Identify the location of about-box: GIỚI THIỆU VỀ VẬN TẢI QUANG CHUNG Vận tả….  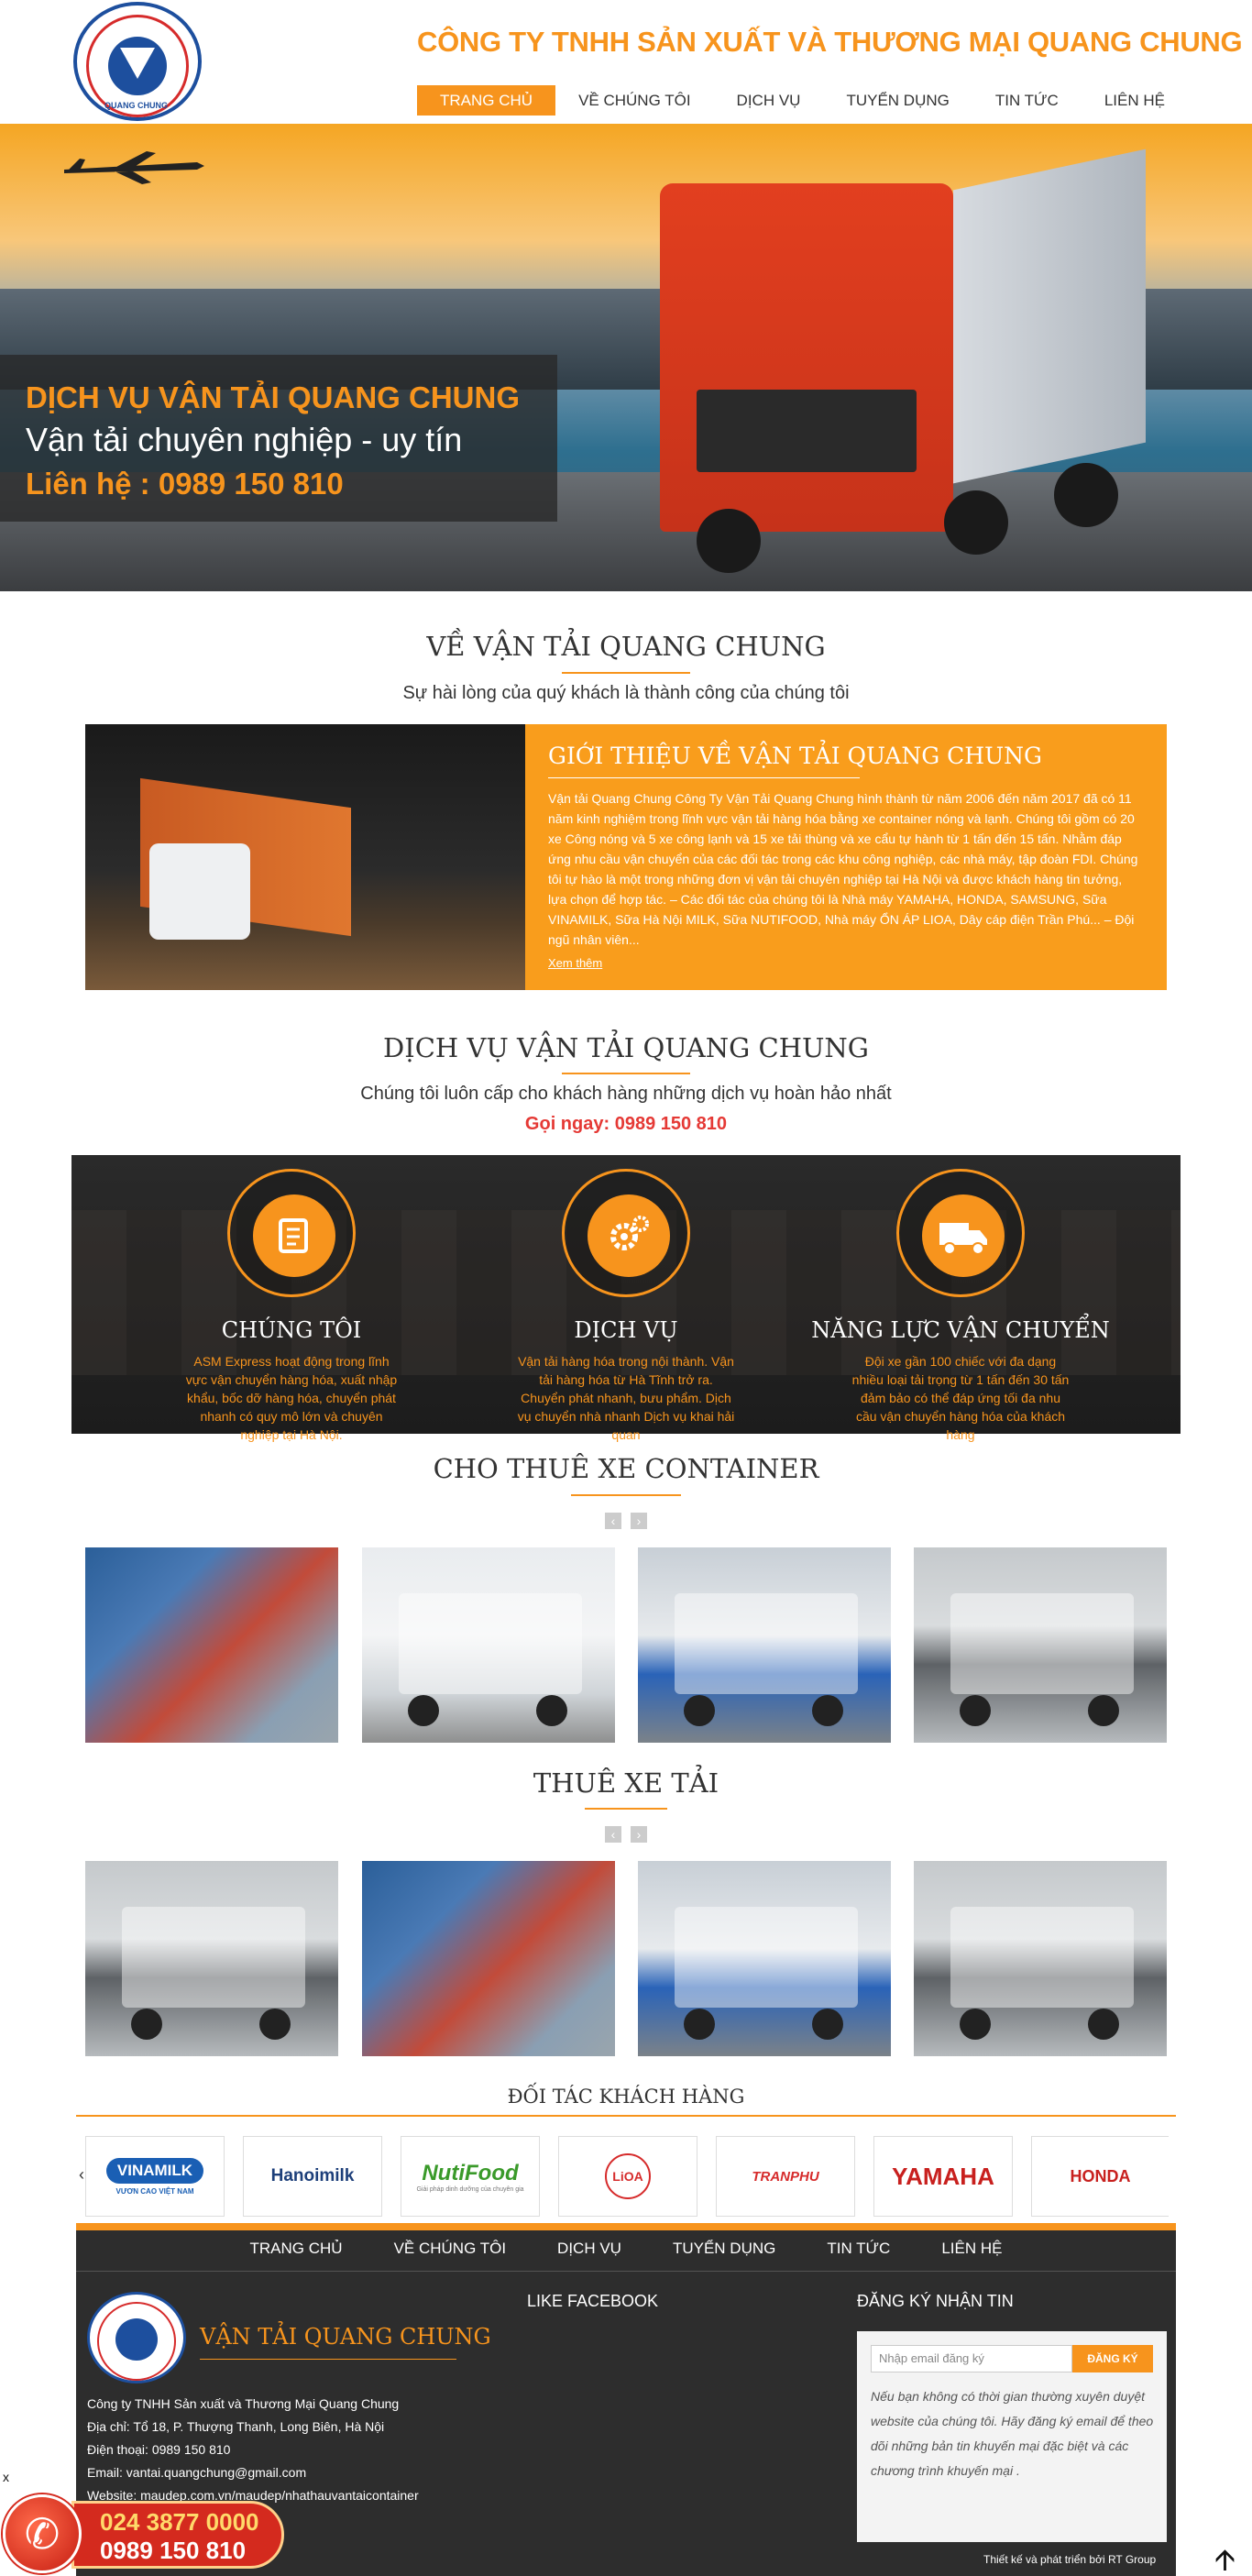
(626, 857).